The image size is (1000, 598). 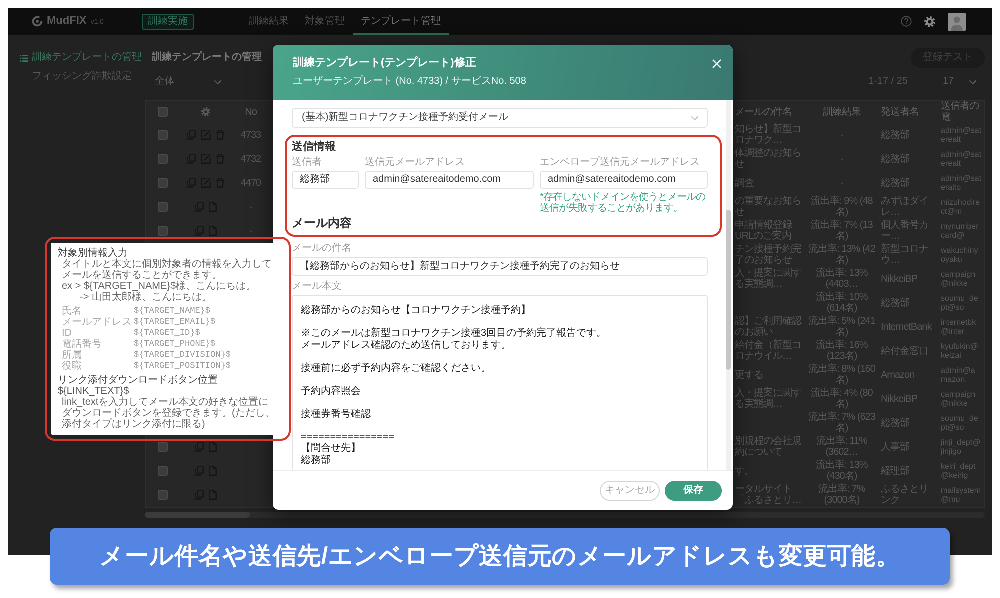 What do you see at coordinates (182, 355) in the screenshot?
I see `variable-code: ${TARGET_DIVISION}$` at bounding box center [182, 355].